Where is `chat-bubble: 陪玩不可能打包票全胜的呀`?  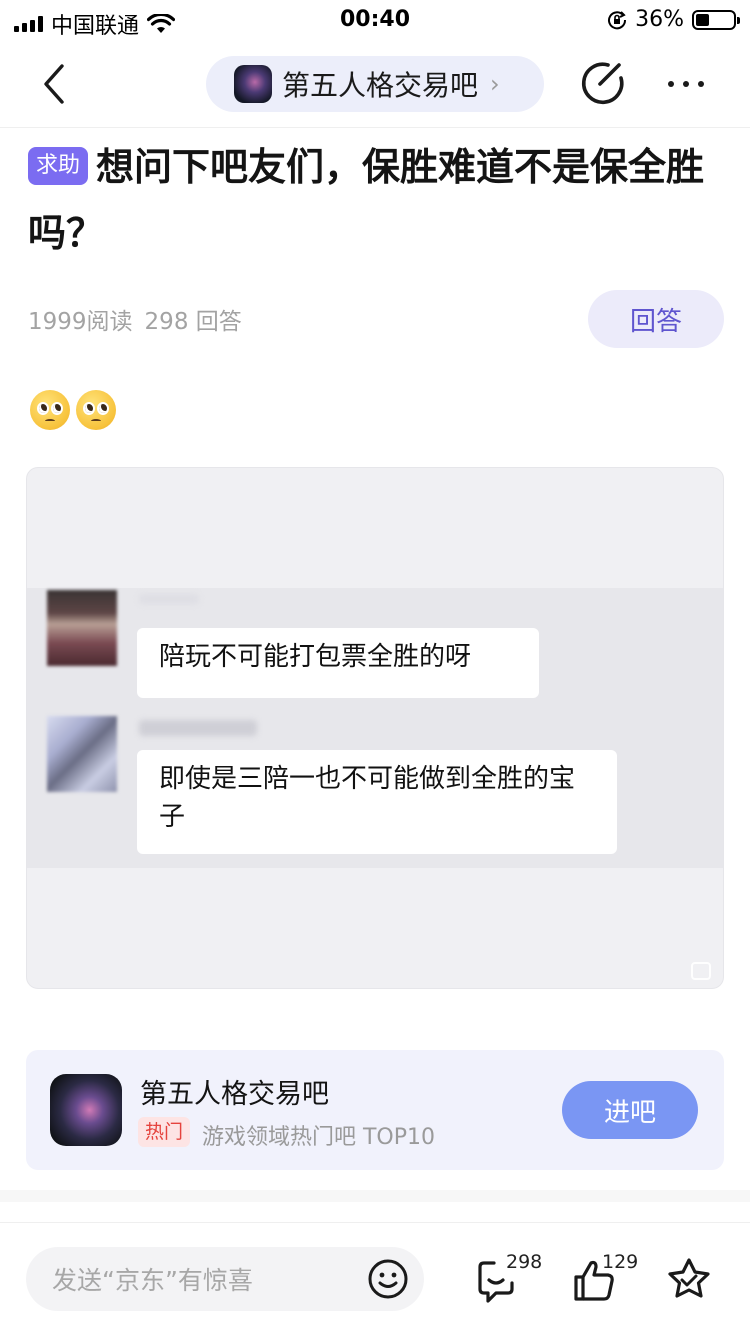
chat-bubble: 陪玩不可能打包票全胜的呀 is located at coordinates (338, 663).